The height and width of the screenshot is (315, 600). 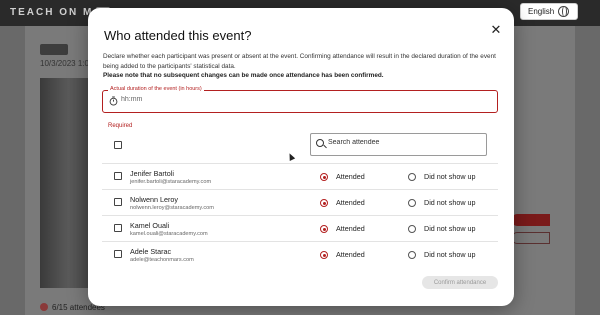 I want to click on primary-action-button, so click(x=531, y=220).